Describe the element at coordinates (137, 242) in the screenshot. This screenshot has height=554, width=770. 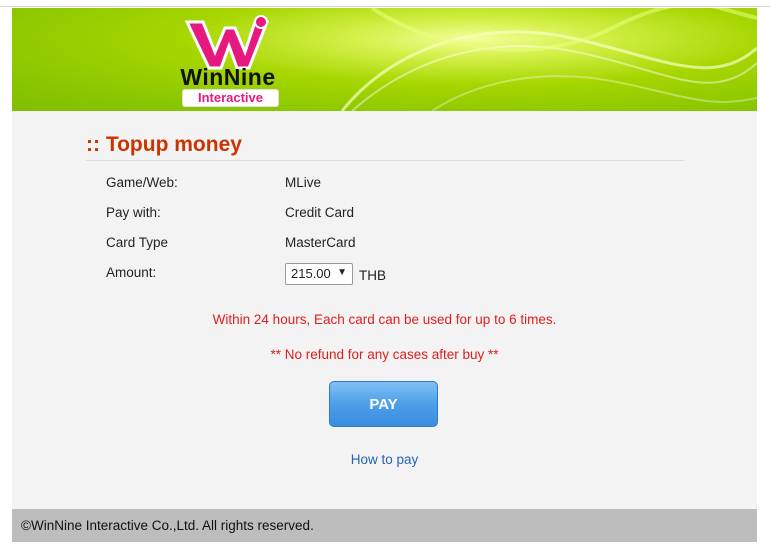
I see `card-type-label: Card Type` at that location.